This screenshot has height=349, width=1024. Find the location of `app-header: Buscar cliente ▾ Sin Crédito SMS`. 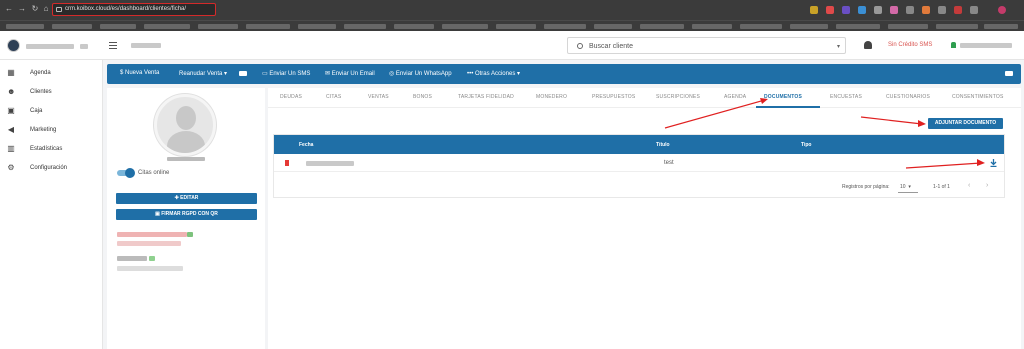

app-header: Buscar cliente ▾ Sin Crédito SMS is located at coordinates (512, 45).